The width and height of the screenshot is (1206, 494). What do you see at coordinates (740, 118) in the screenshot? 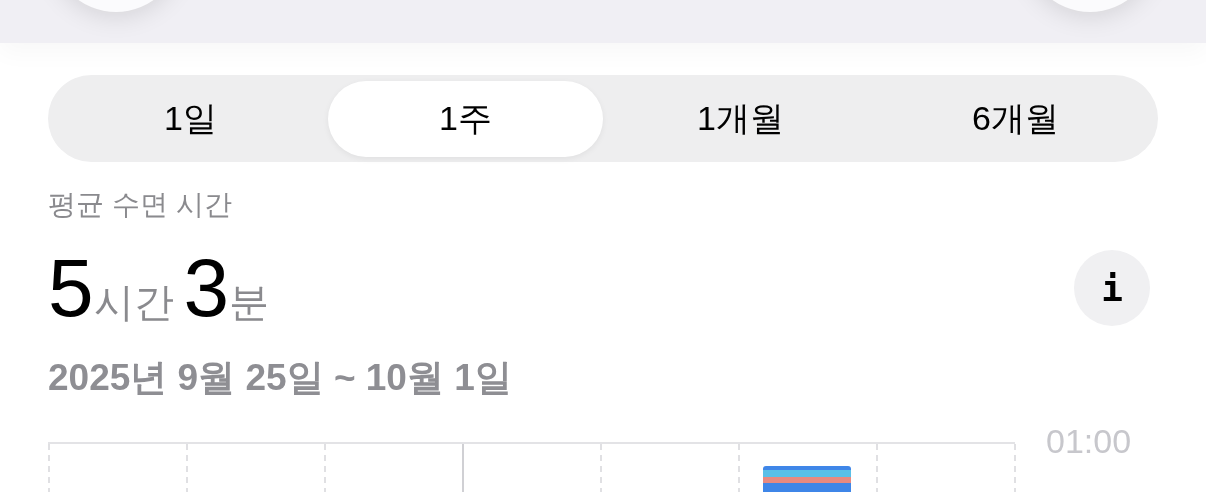
I see `period-tab: 1개월` at bounding box center [740, 118].